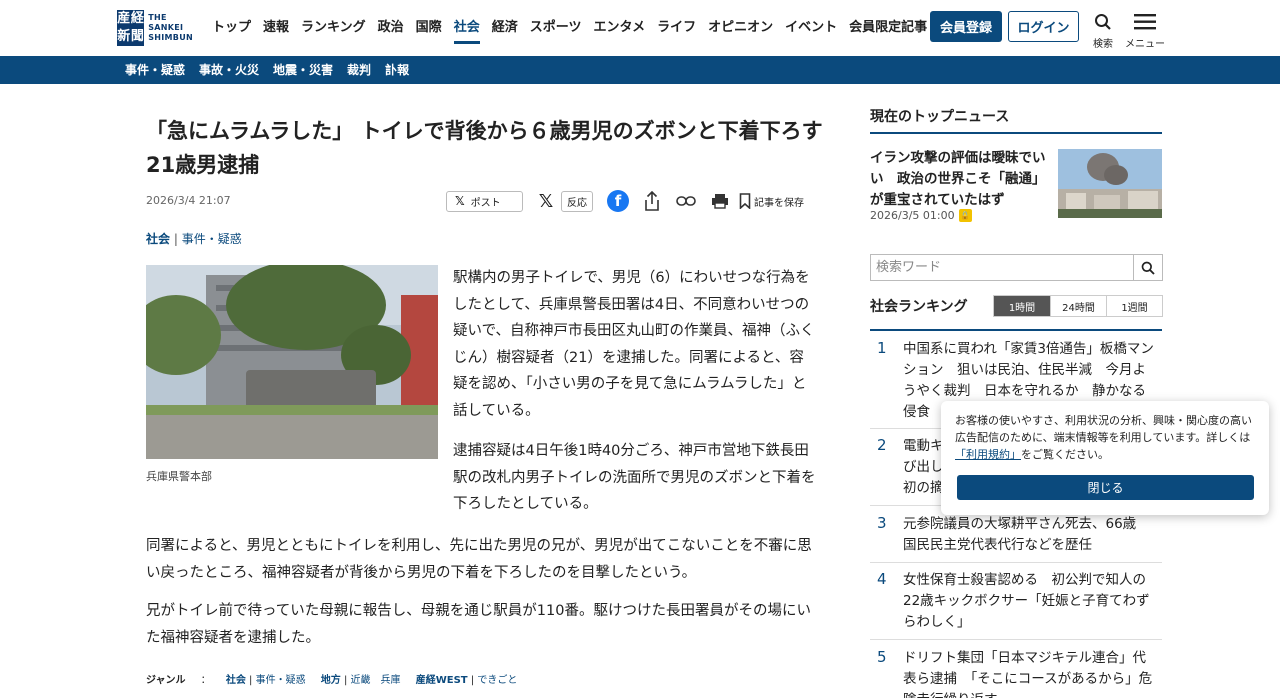  What do you see at coordinates (882, 657) in the screenshot?
I see `ranking-number: 5` at bounding box center [882, 657].